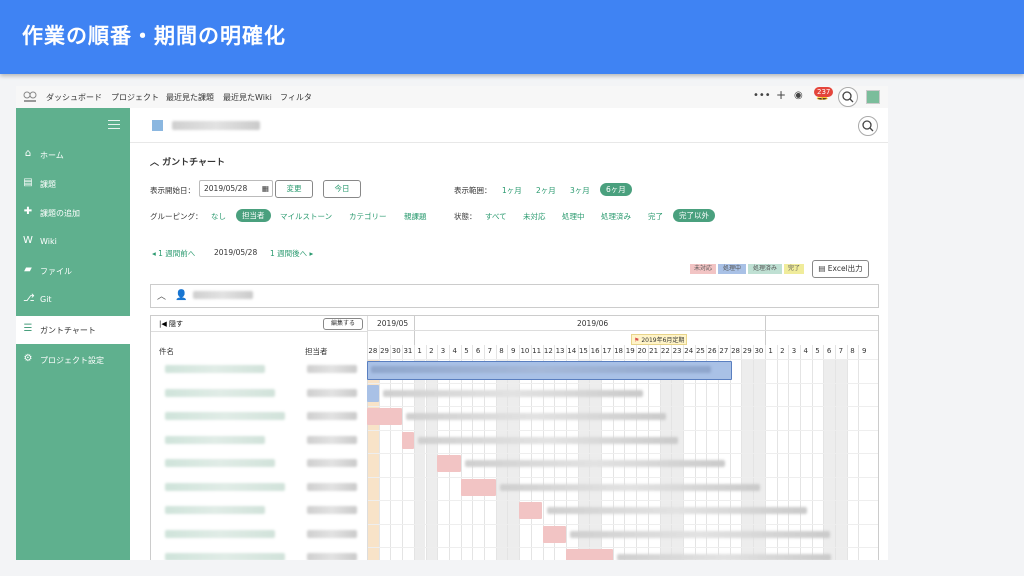 Image resolution: width=1024 pixels, height=576 pixels. I want to click on status-label: 状態：, so click(465, 216).